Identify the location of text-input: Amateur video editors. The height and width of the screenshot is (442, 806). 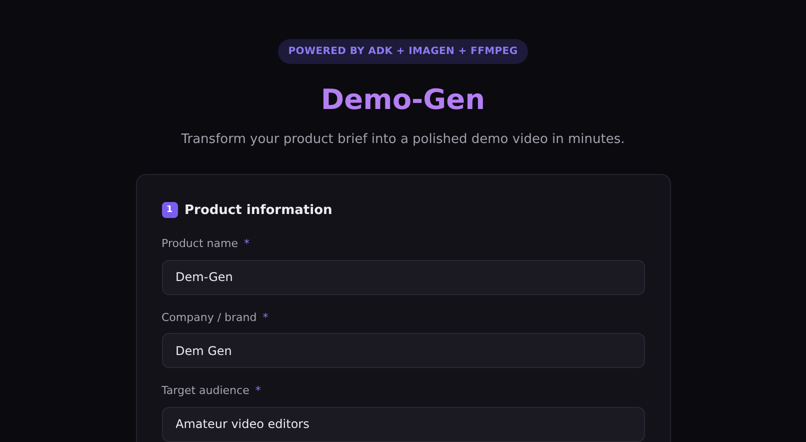
(403, 424).